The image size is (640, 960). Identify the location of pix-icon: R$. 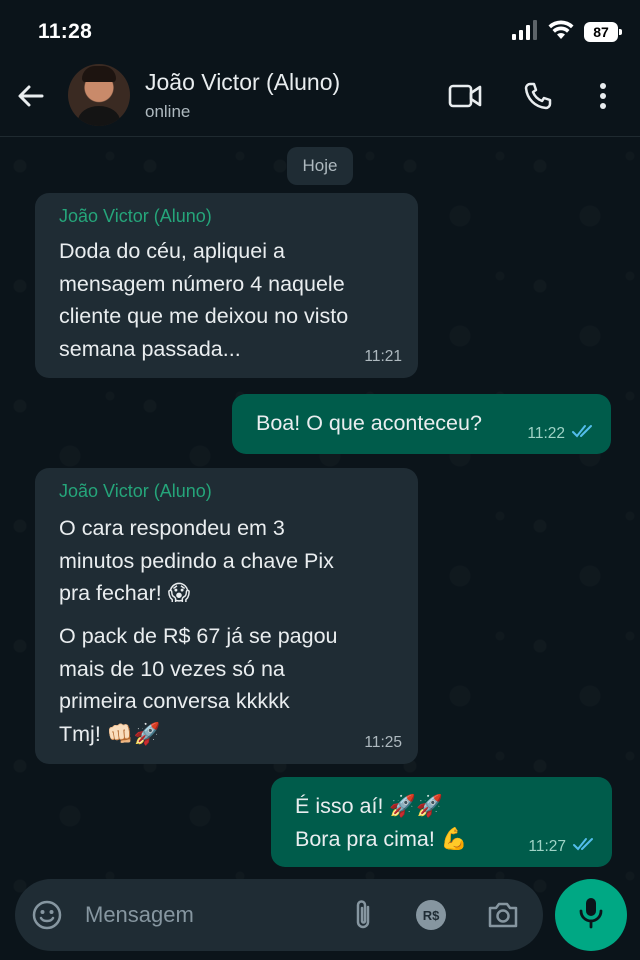
(431, 915).